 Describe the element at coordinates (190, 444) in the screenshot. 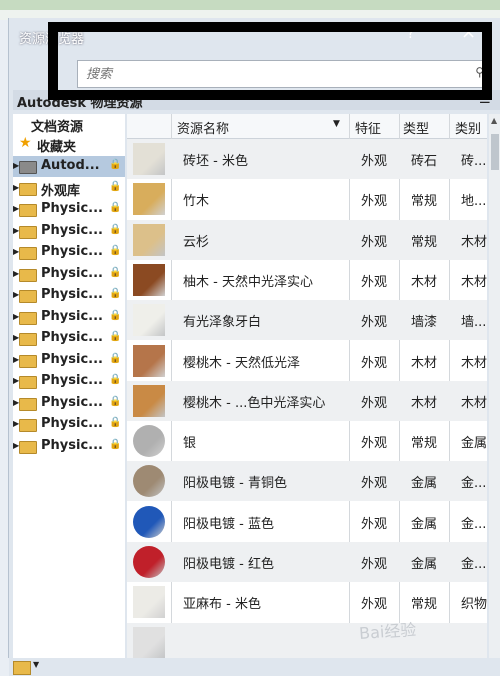

I see `asset-name-cell: 银` at that location.